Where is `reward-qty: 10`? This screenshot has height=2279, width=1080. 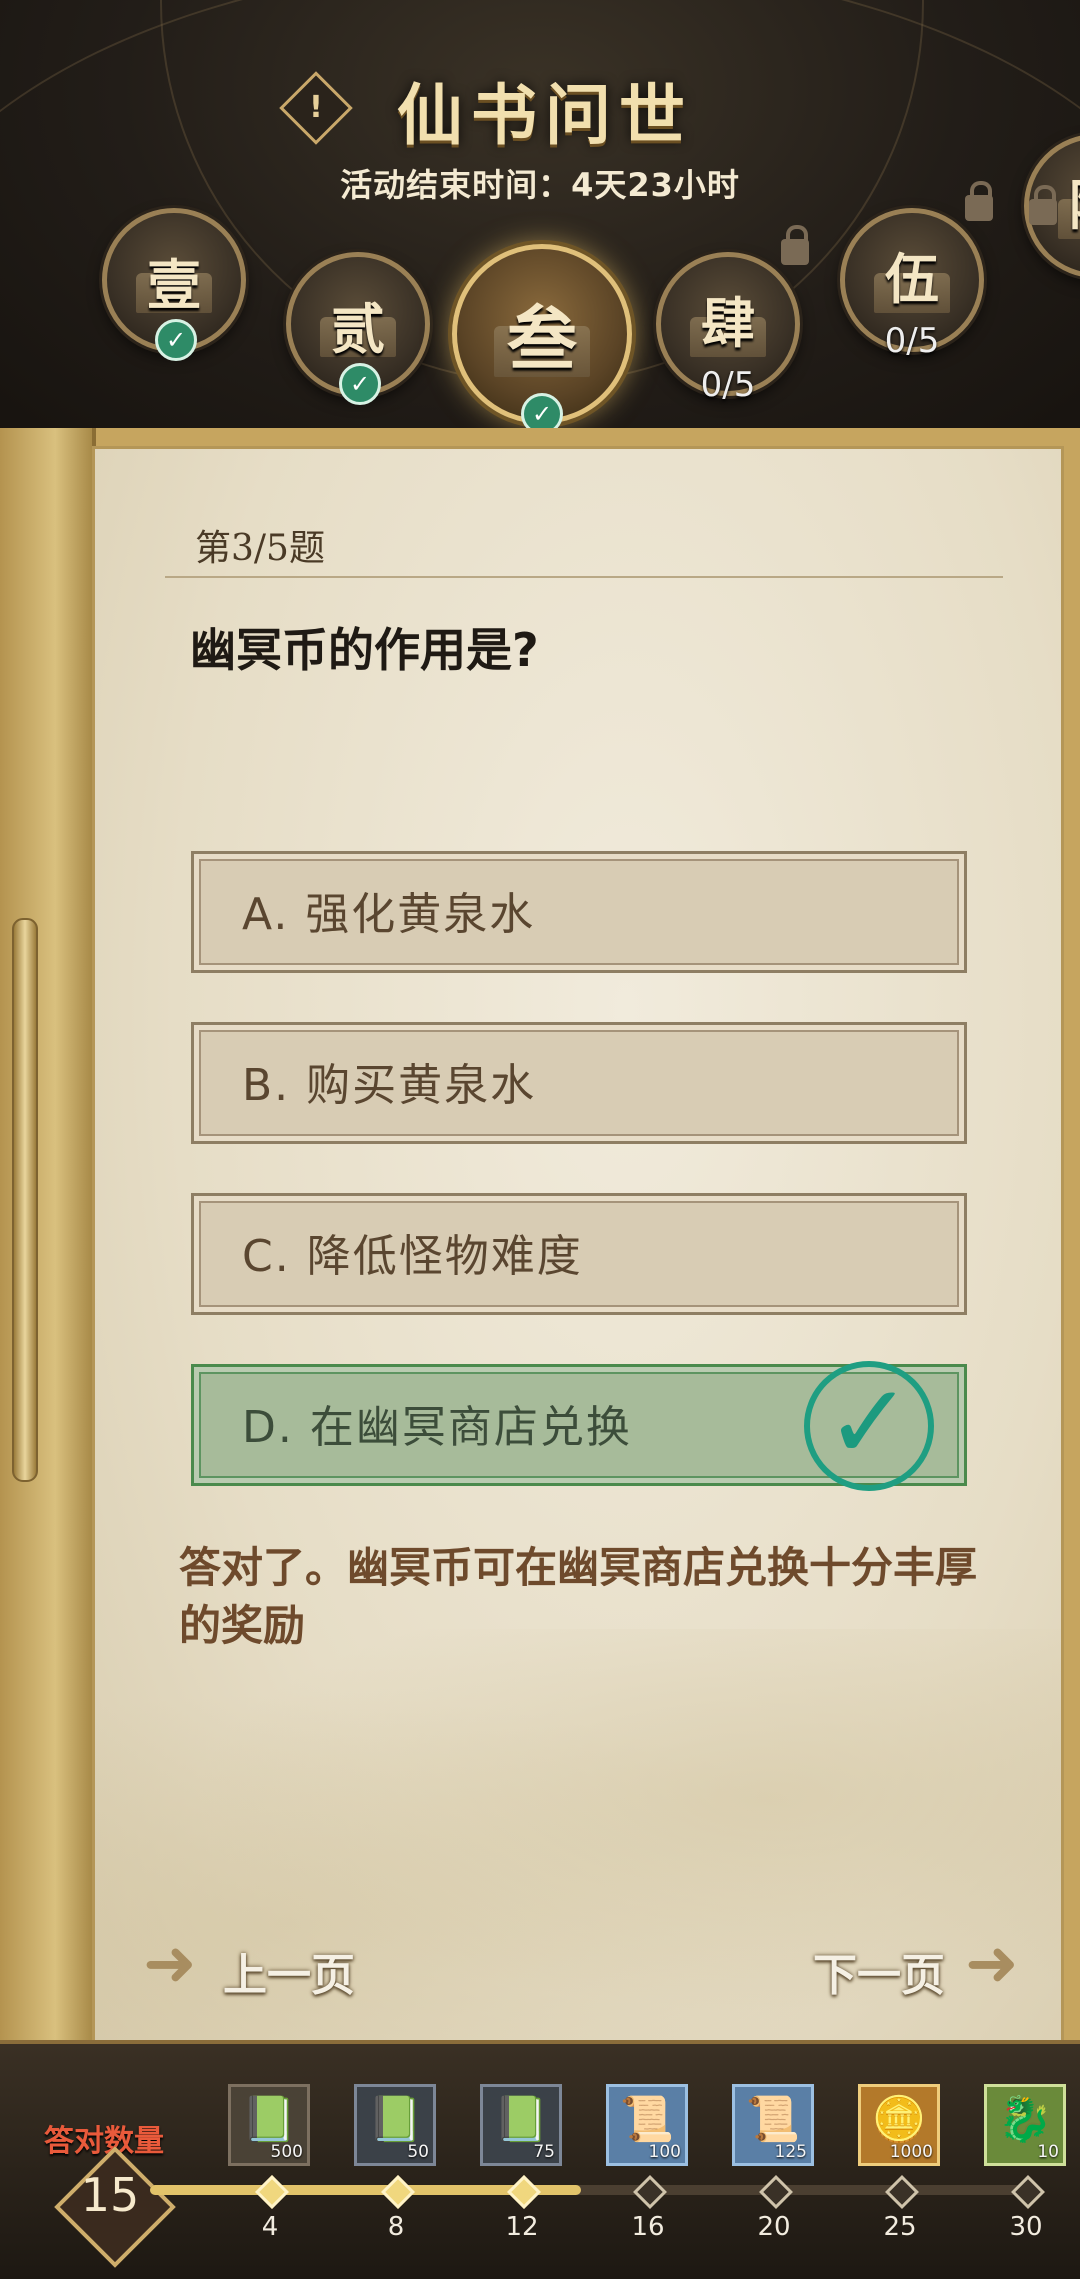
reward-qty: 10 is located at coordinates (1048, 2152).